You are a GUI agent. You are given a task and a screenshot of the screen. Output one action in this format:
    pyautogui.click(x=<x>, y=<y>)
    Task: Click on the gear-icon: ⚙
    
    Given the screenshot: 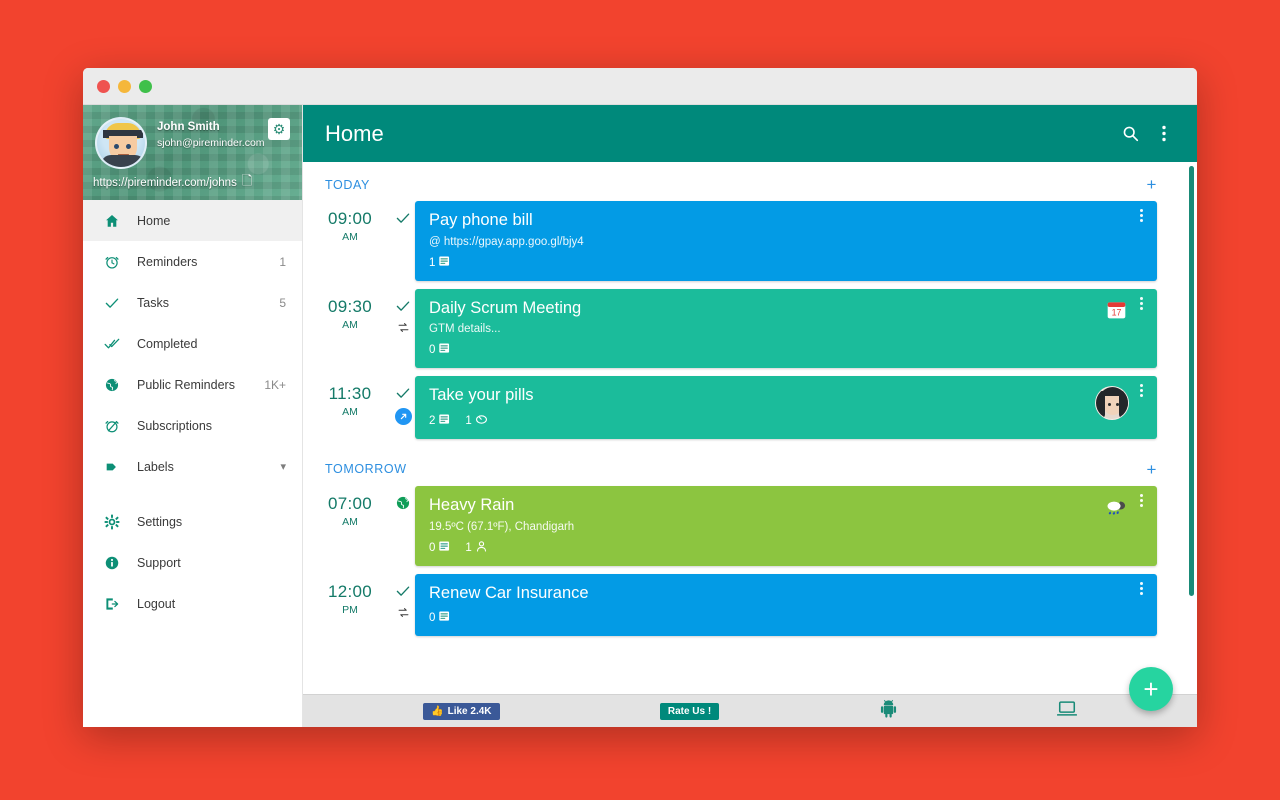 What is the action you would take?
    pyautogui.click(x=279, y=129)
    